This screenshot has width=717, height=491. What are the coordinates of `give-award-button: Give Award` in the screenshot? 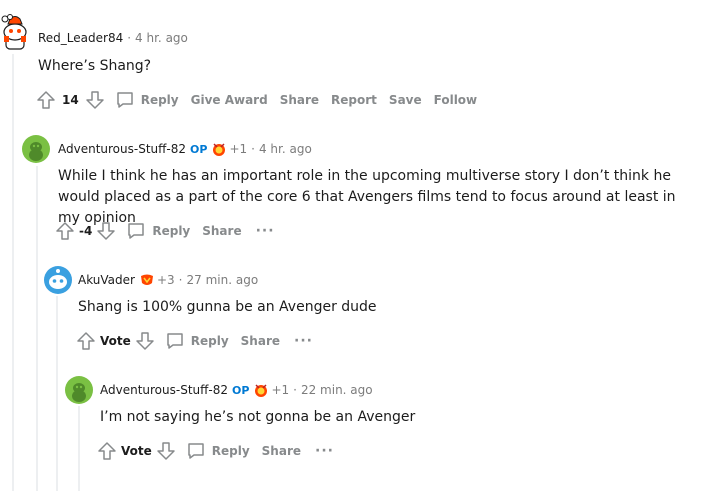 It's located at (229, 100).